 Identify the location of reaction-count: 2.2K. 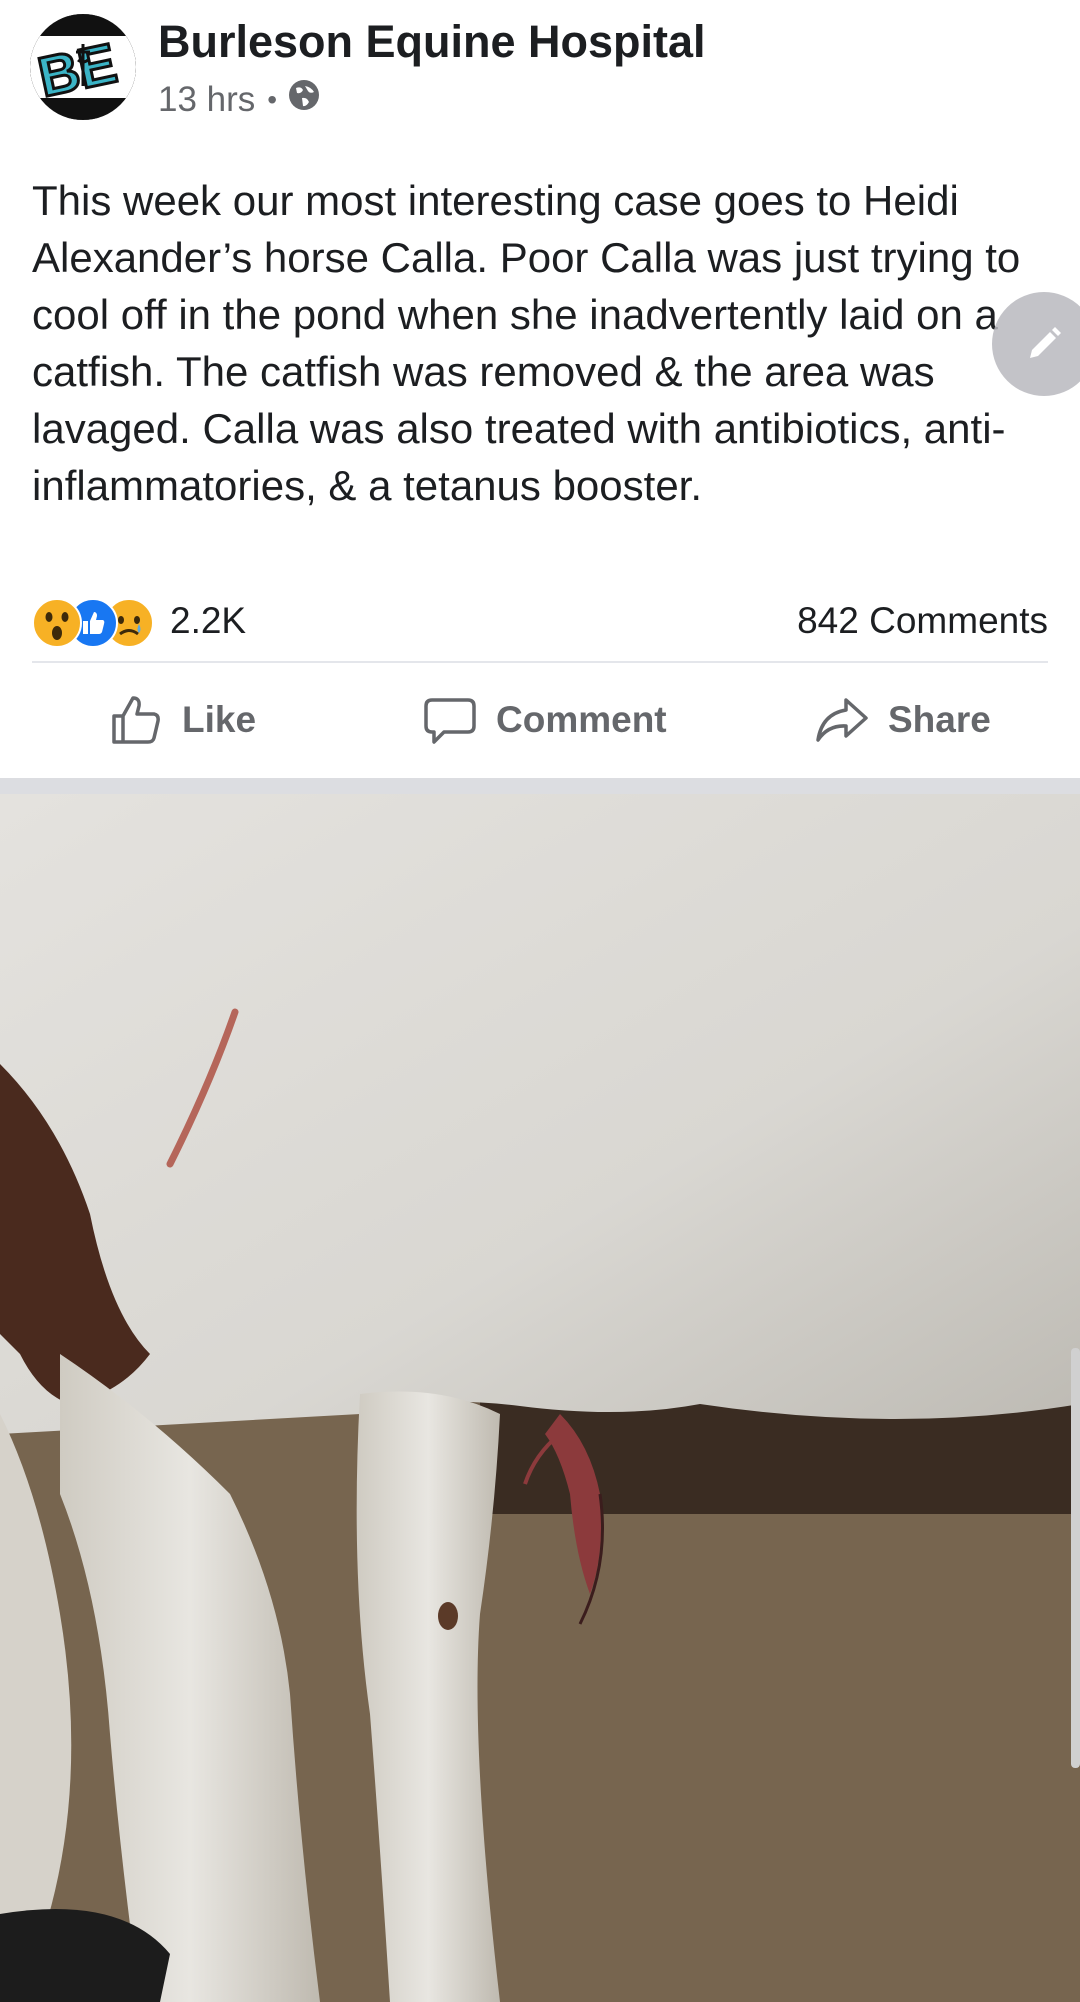
(208, 621).